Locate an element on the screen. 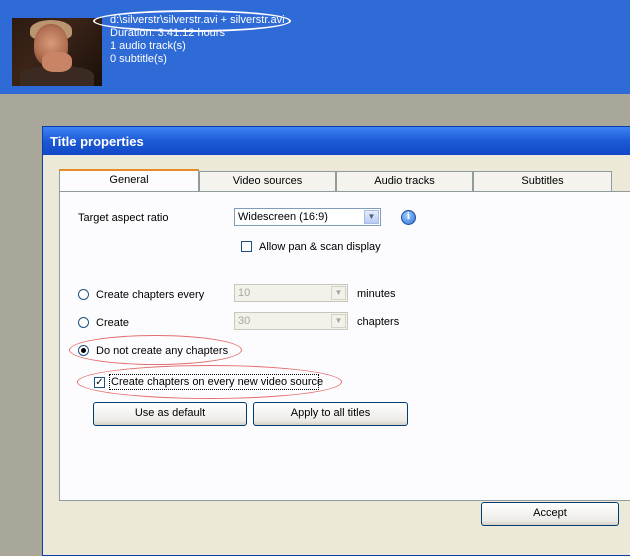 The width and height of the screenshot is (630, 556). tab-audio-tracks-label: Audio tracks is located at coordinates (404, 181).